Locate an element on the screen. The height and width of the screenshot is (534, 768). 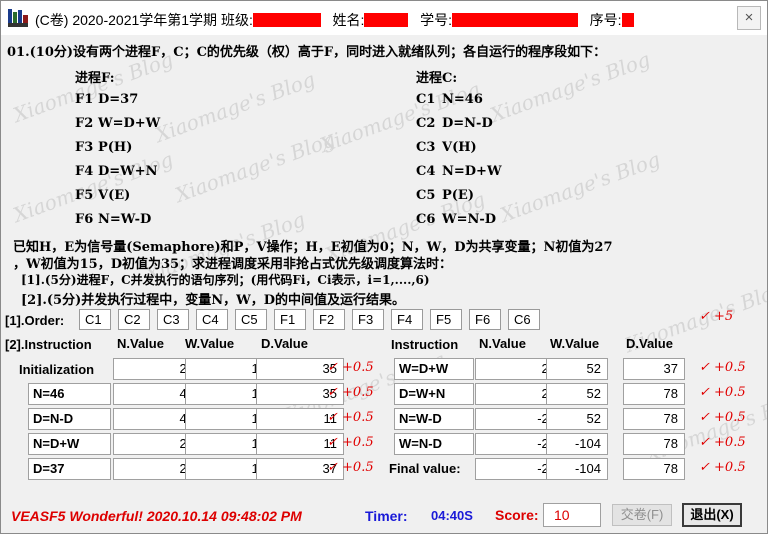
order-slot: F4 is located at coordinates (407, 319).